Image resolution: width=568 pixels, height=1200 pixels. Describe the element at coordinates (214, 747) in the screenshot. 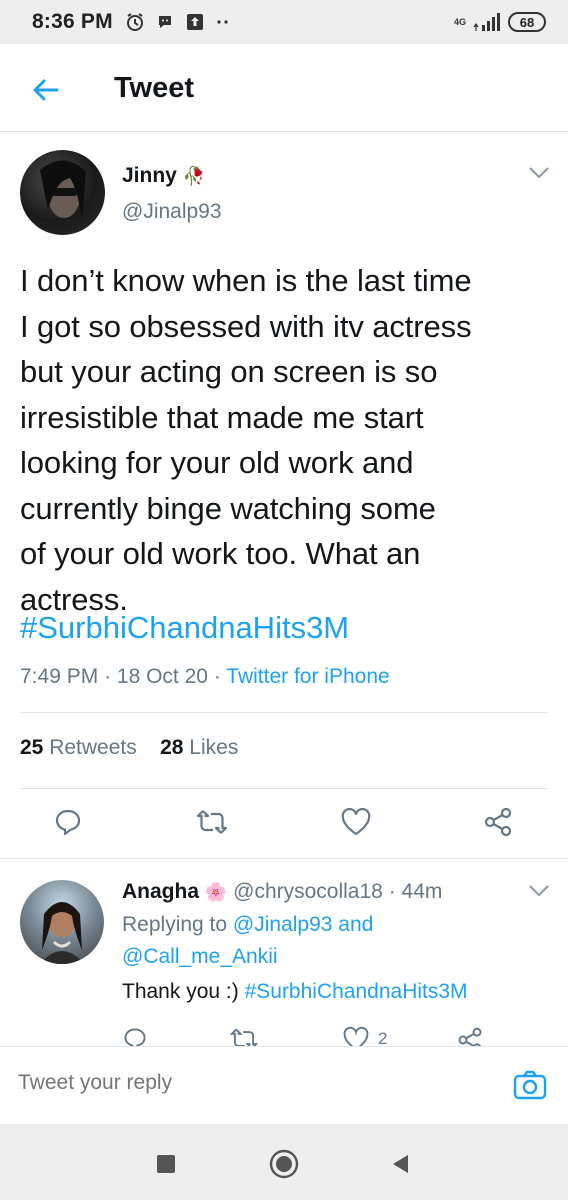

I see `likes-label: Likes` at that location.